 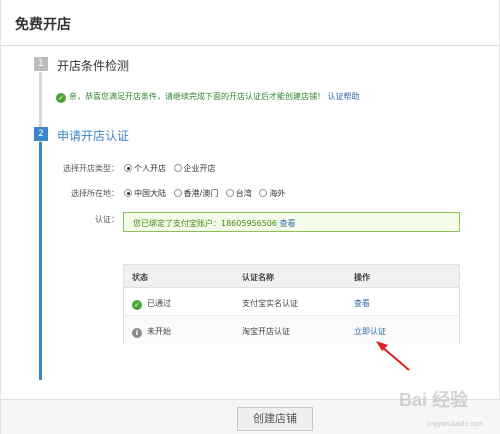 What do you see at coordinates (275, 419) in the screenshot?
I see `create-shop-button: 创建店铺` at bounding box center [275, 419].